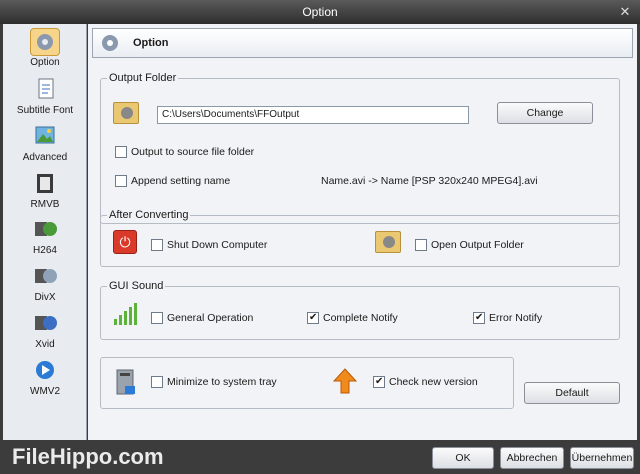 This screenshot has height=474, width=640. I want to click on wmv2-icon, so click(45, 371).